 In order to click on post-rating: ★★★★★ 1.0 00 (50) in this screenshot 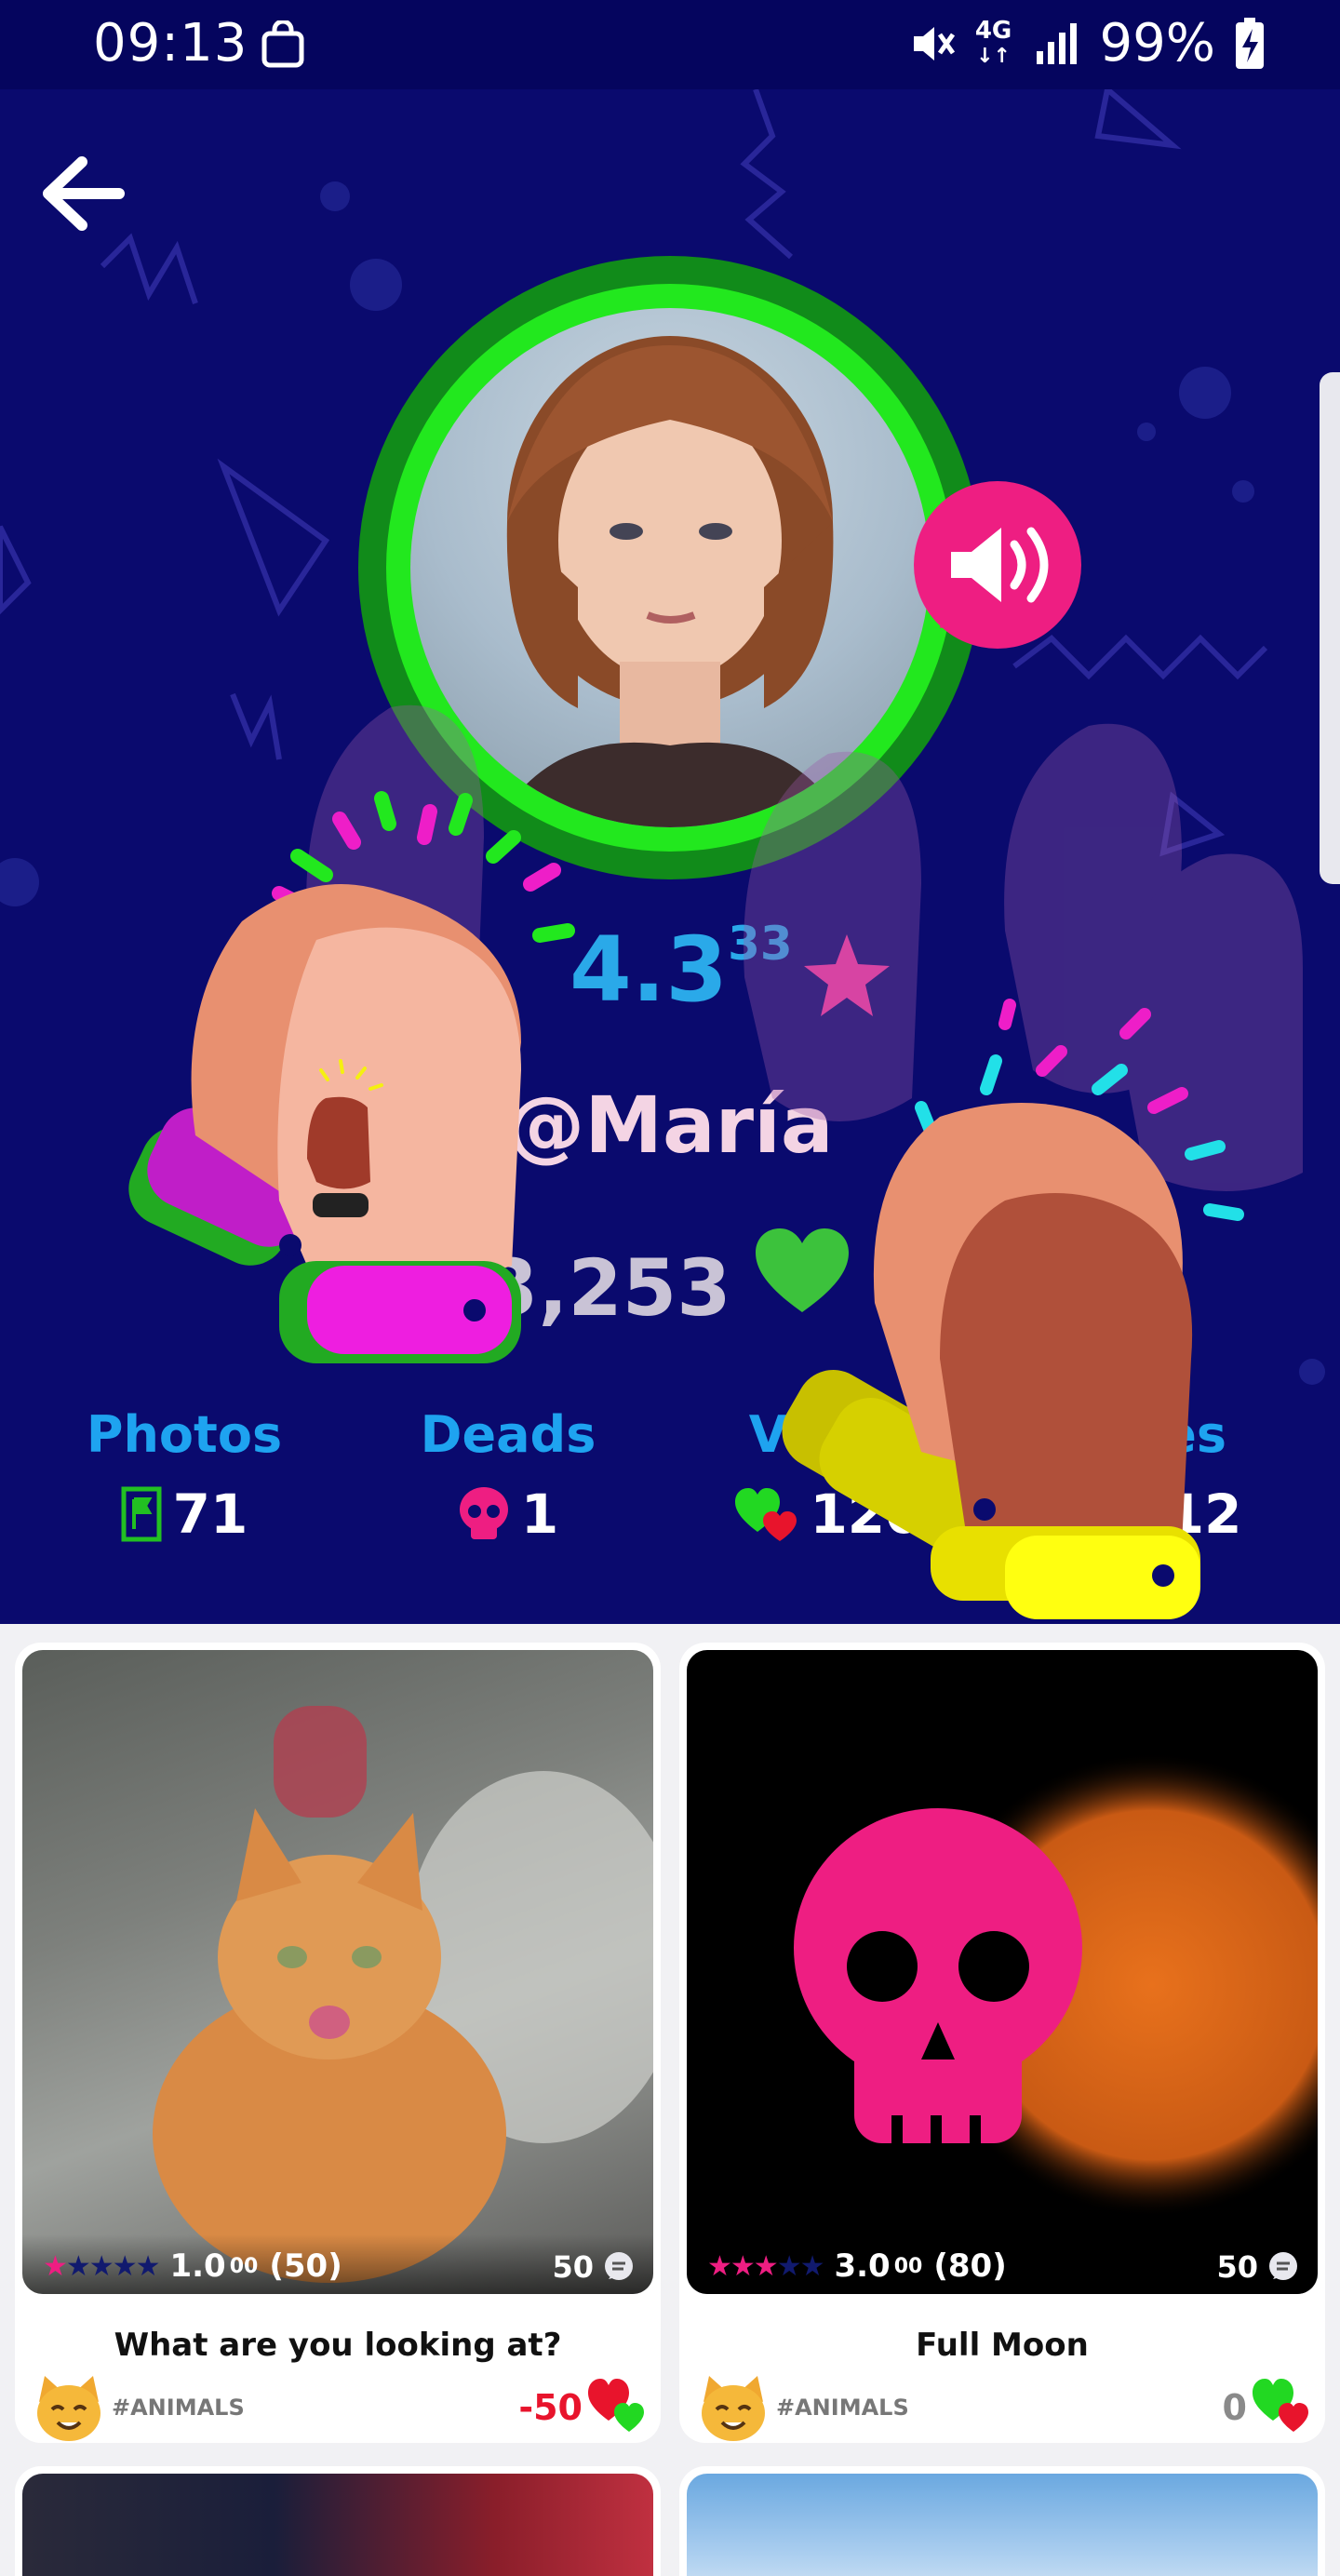, I will do `click(192, 2266)`.